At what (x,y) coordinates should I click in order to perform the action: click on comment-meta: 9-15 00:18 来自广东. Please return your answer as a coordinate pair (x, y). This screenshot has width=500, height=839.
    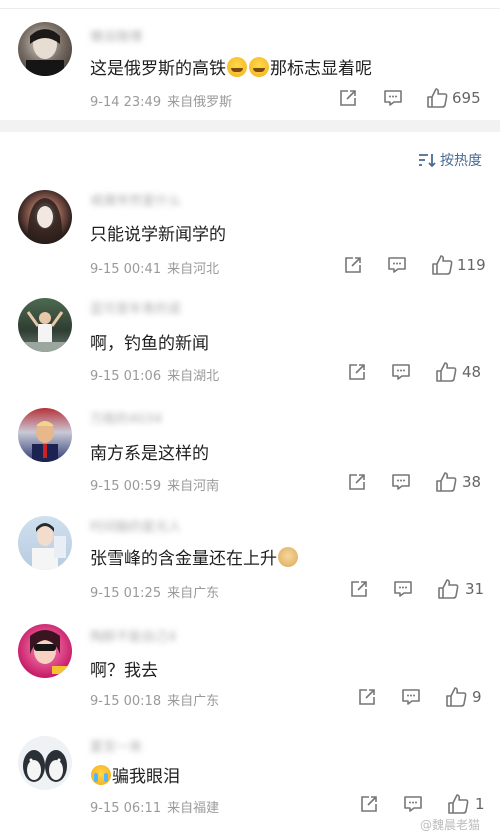
    Looking at the image, I should click on (154, 699).